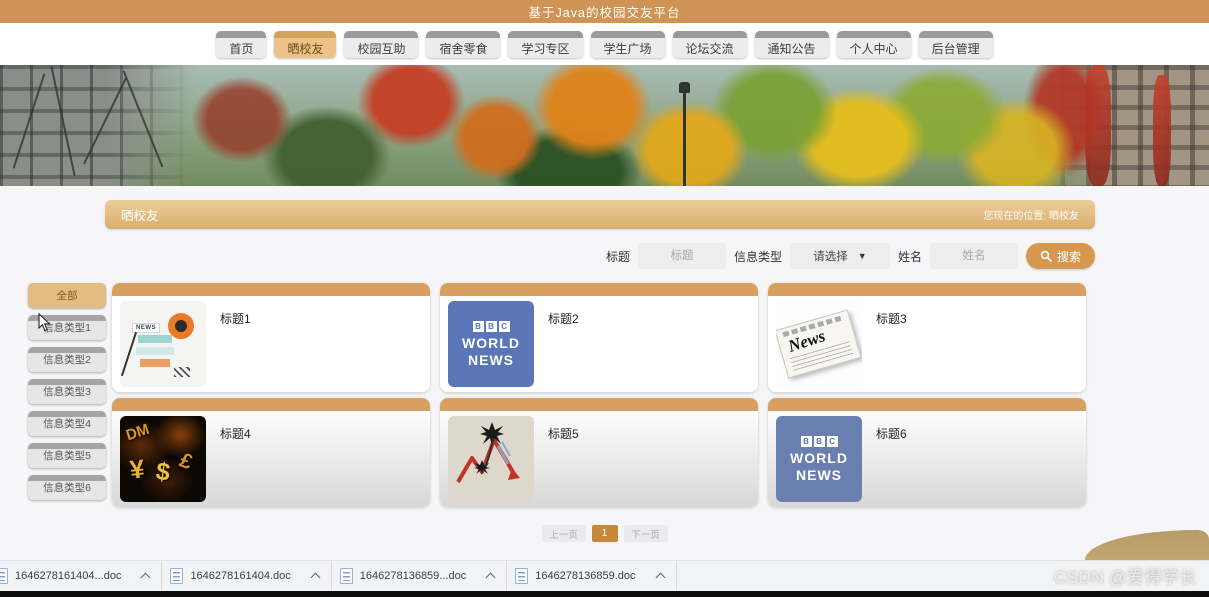 The width and height of the screenshot is (1209, 597). What do you see at coordinates (235, 434) in the screenshot?
I see `card-title: 标题4` at bounding box center [235, 434].